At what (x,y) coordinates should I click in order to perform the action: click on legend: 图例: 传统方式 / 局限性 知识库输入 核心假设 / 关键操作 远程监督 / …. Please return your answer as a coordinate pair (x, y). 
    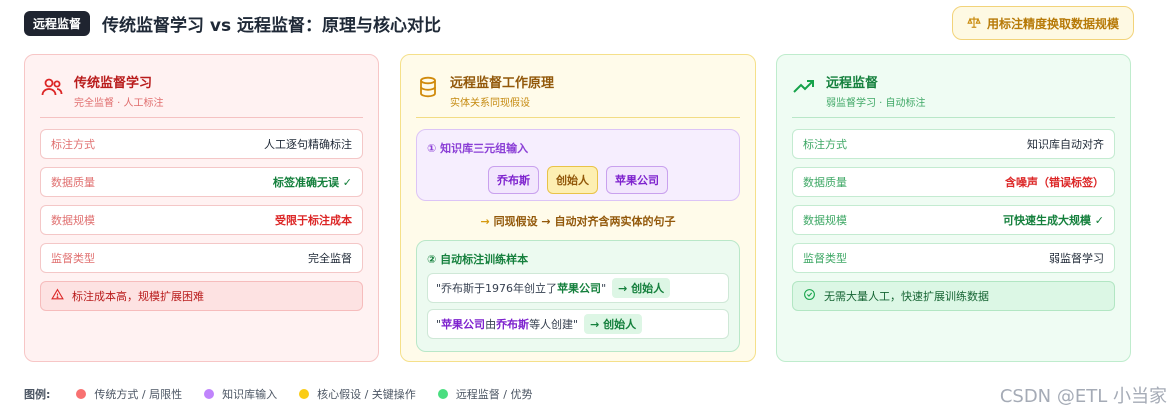
    Looking at the image, I should click on (289, 394).